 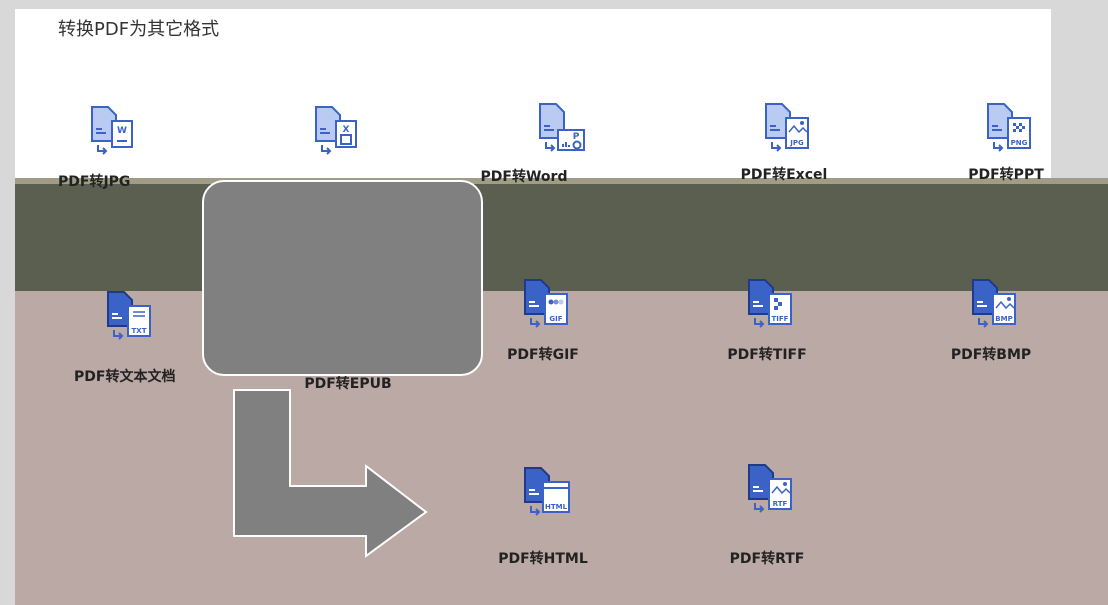 I want to click on convert-item-html: HTML PDF转HTML, so click(x=543, y=517).